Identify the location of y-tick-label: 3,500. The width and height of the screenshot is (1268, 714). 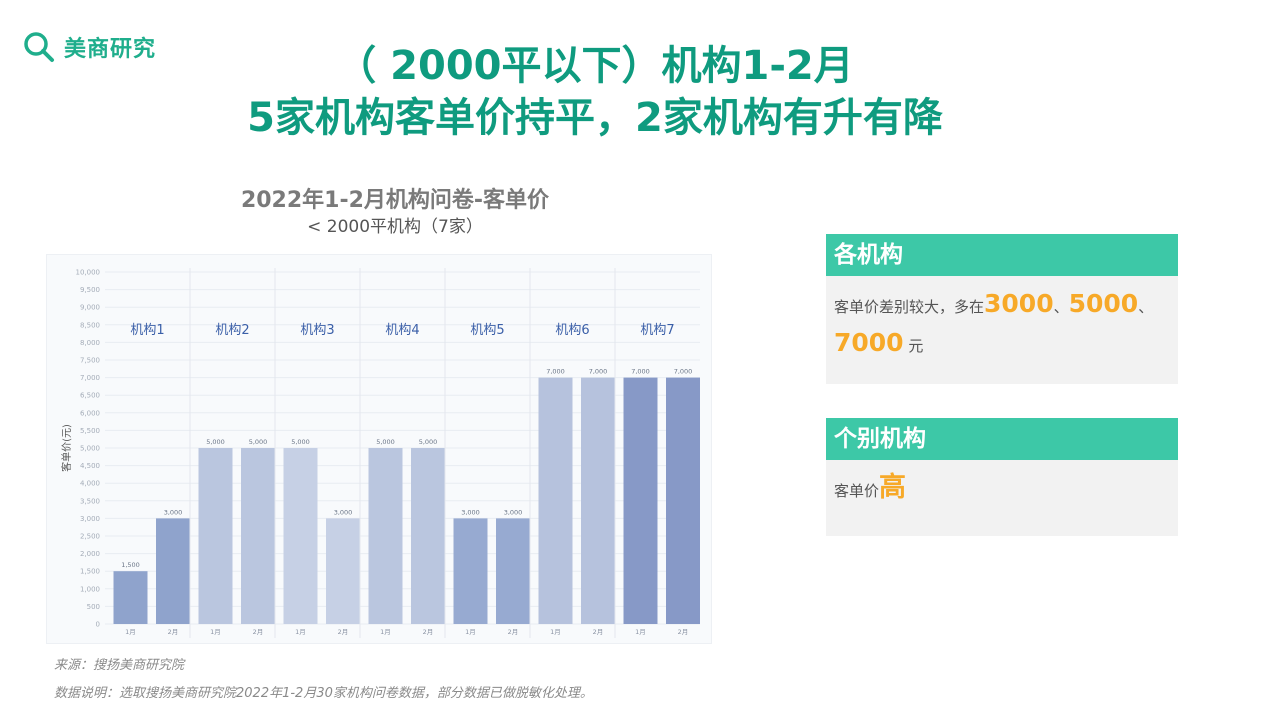
(90, 501).